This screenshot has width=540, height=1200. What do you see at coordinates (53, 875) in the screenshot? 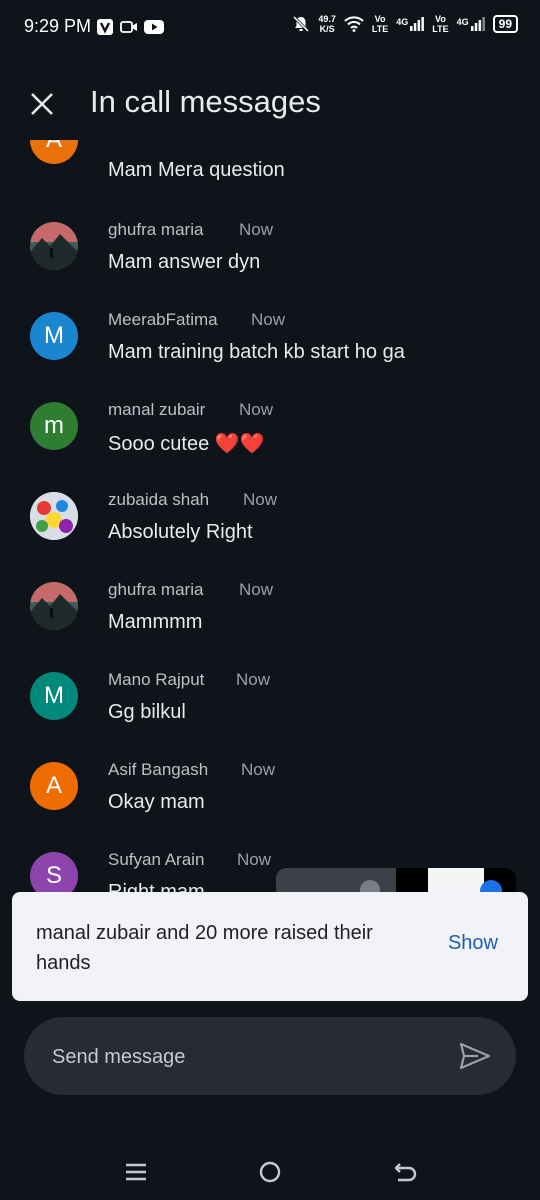
I see `avatar-letter: S` at bounding box center [53, 875].